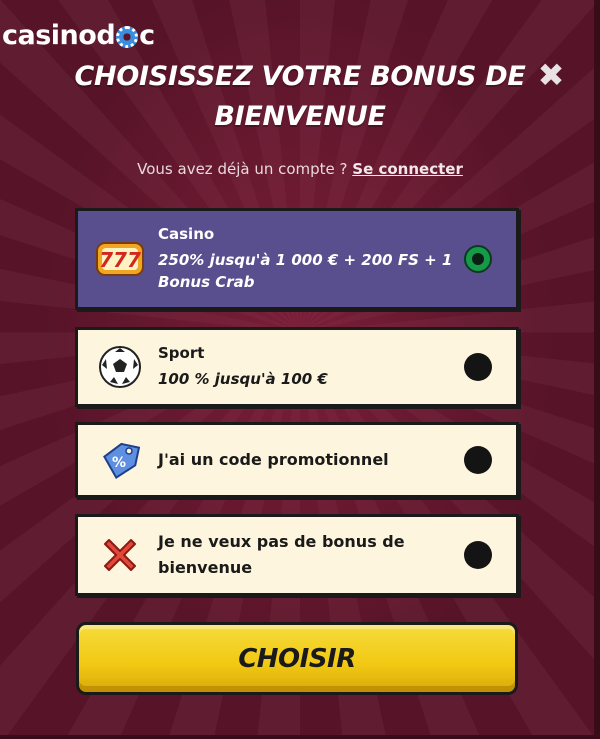 The height and width of the screenshot is (739, 600). Describe the element at coordinates (49, 35) in the screenshot. I see `logo-text-left: casino` at that location.